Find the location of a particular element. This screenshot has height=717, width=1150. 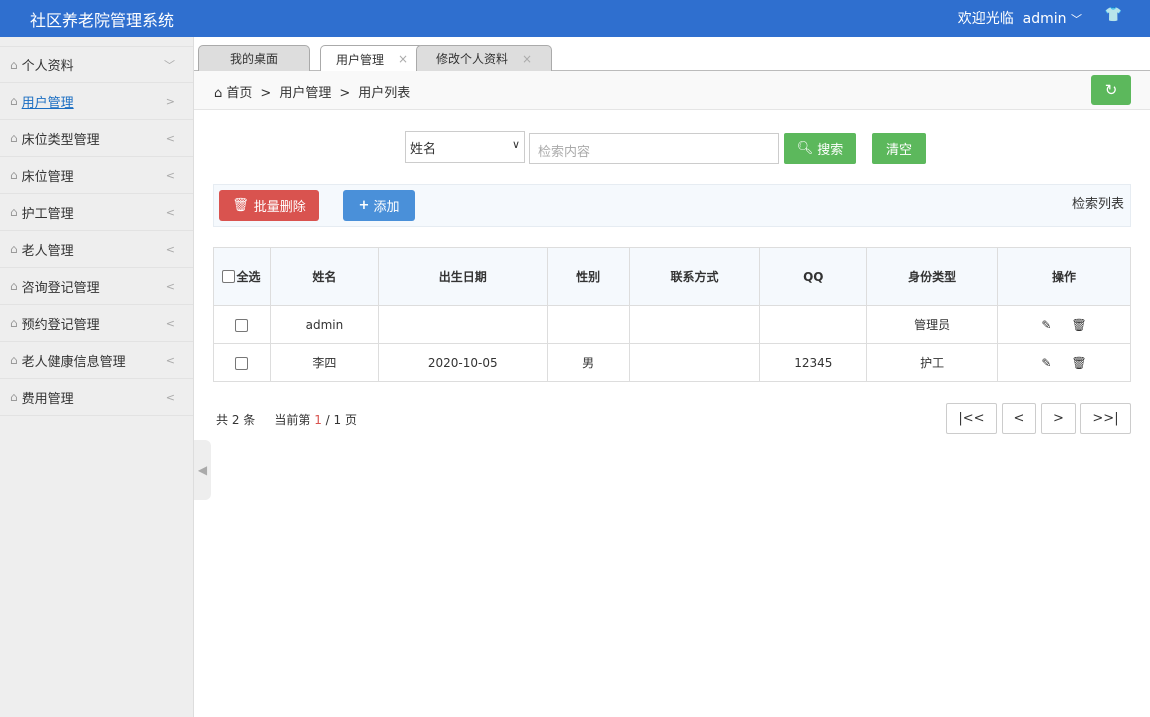

last-label: >>| is located at coordinates (1105, 418).